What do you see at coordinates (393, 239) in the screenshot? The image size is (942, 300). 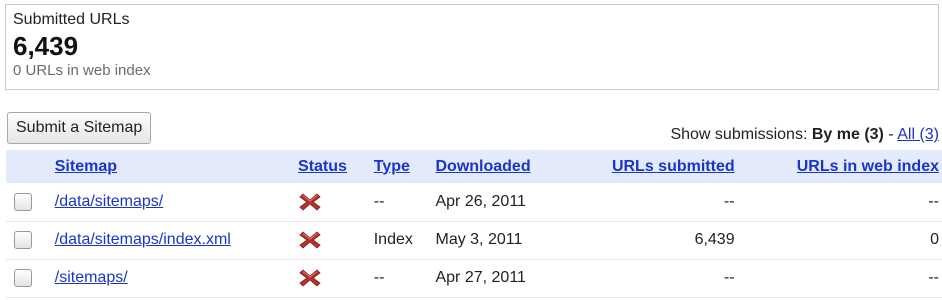 I see `row-type: Index` at bounding box center [393, 239].